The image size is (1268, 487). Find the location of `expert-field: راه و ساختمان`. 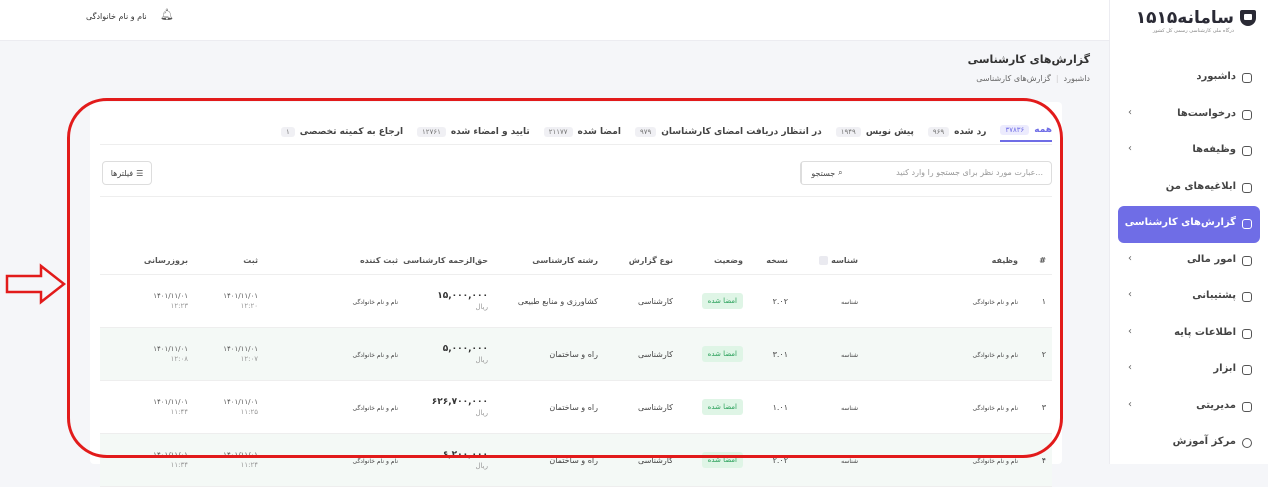

expert-field: راه و ساختمان is located at coordinates (549, 407).